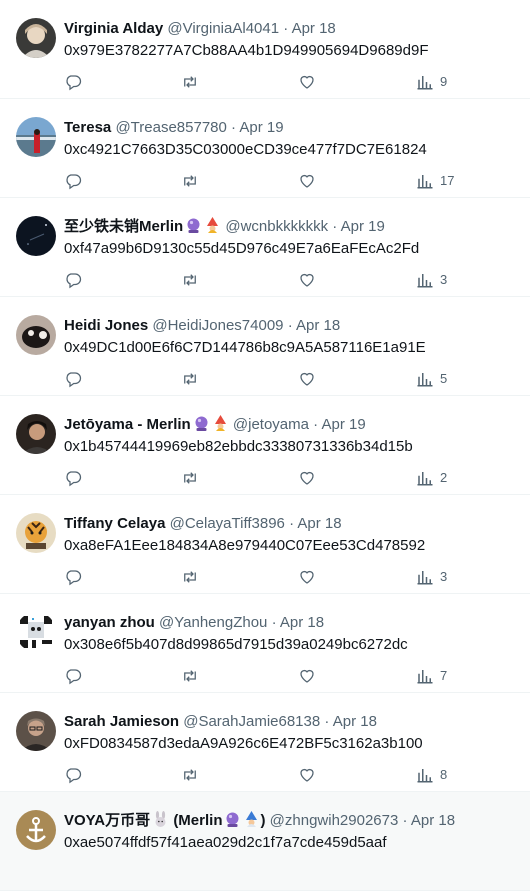 This screenshot has width=530, height=891. Describe the element at coordinates (113, 28) in the screenshot. I see `display-name: Virginia Alday` at that location.